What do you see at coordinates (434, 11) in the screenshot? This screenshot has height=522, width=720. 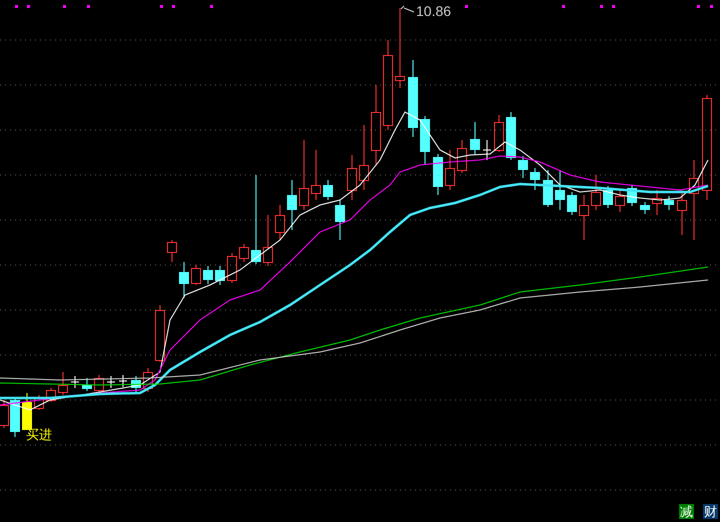 I see `high-price-label: 10.86` at bounding box center [434, 11].